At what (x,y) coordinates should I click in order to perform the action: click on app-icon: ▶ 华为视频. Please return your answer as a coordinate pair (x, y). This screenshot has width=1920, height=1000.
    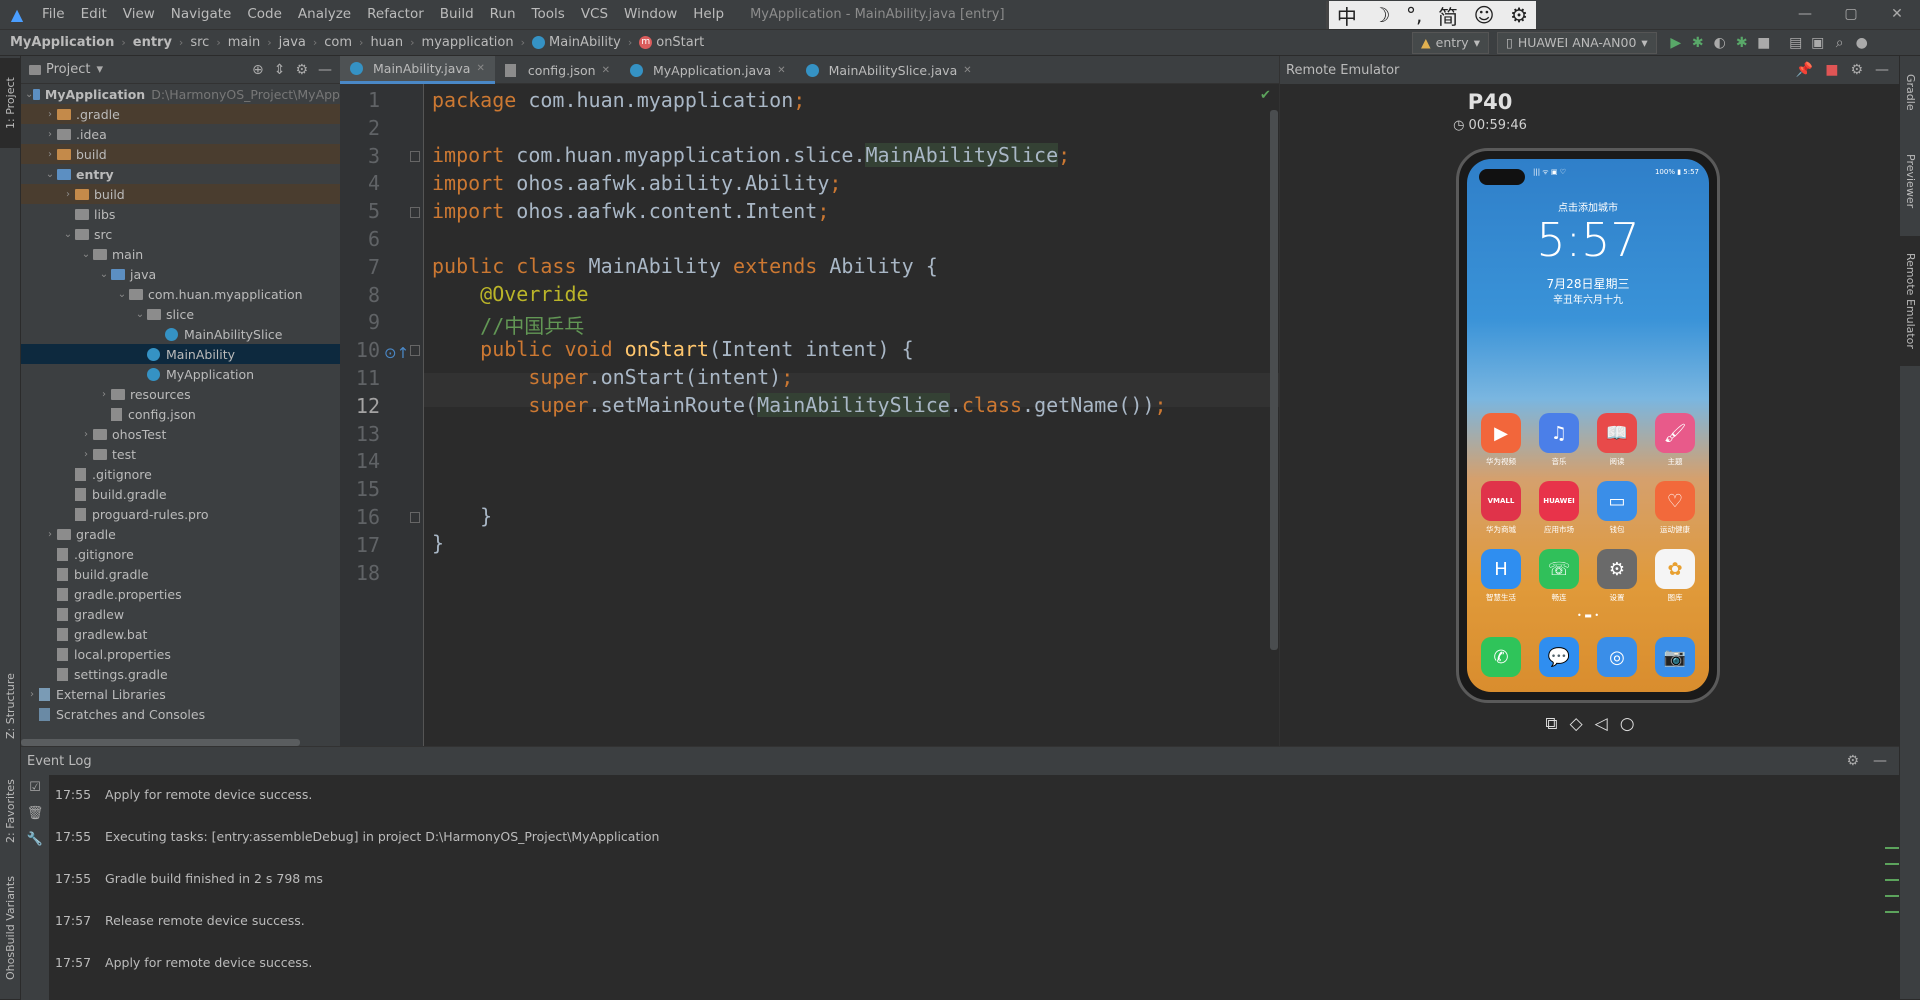
    Looking at the image, I should click on (1501, 440).